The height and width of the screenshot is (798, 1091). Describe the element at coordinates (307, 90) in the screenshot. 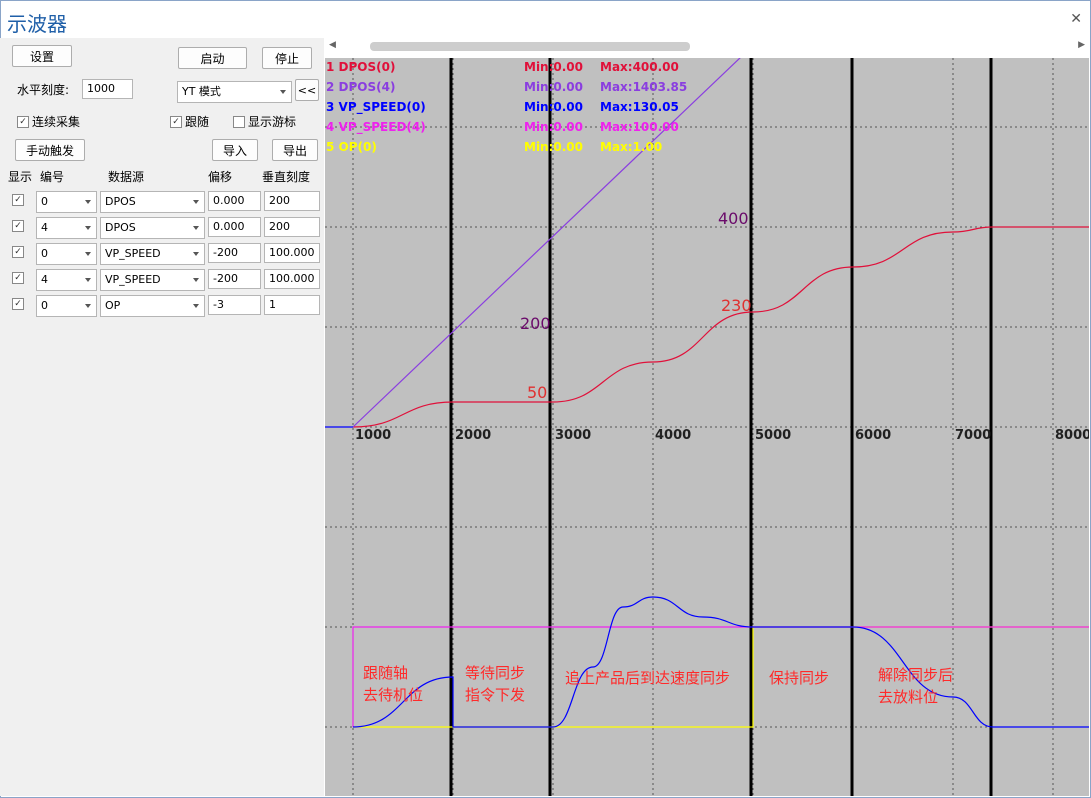

I see `collapse-button: <<` at that location.